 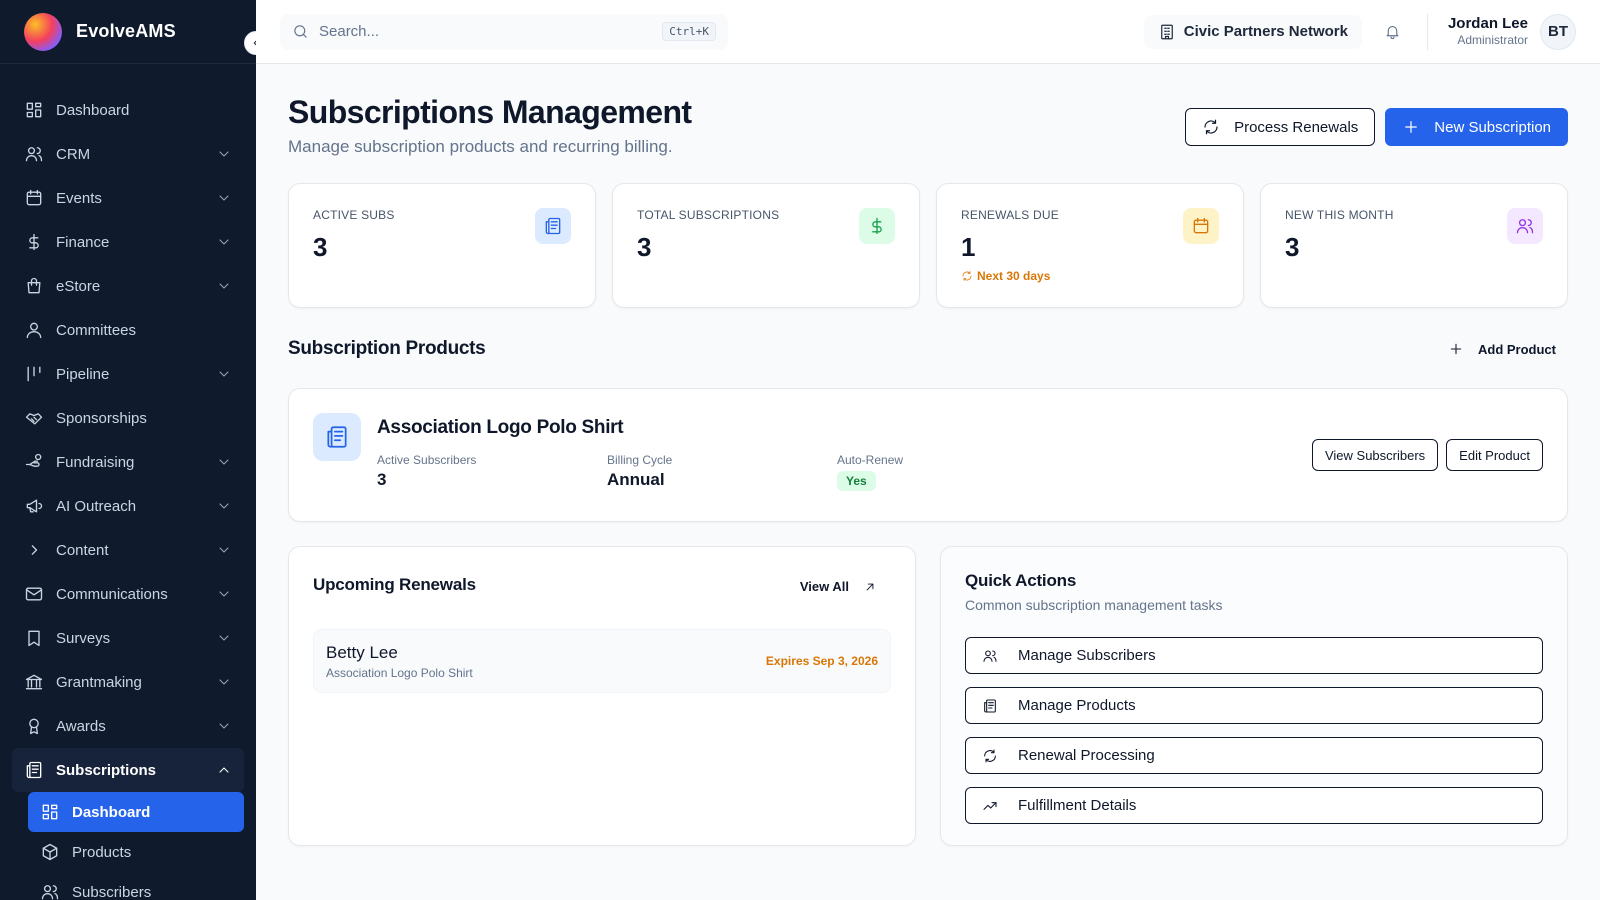 What do you see at coordinates (689, 31) in the screenshot?
I see `search-shortcut: Ctrl+K` at bounding box center [689, 31].